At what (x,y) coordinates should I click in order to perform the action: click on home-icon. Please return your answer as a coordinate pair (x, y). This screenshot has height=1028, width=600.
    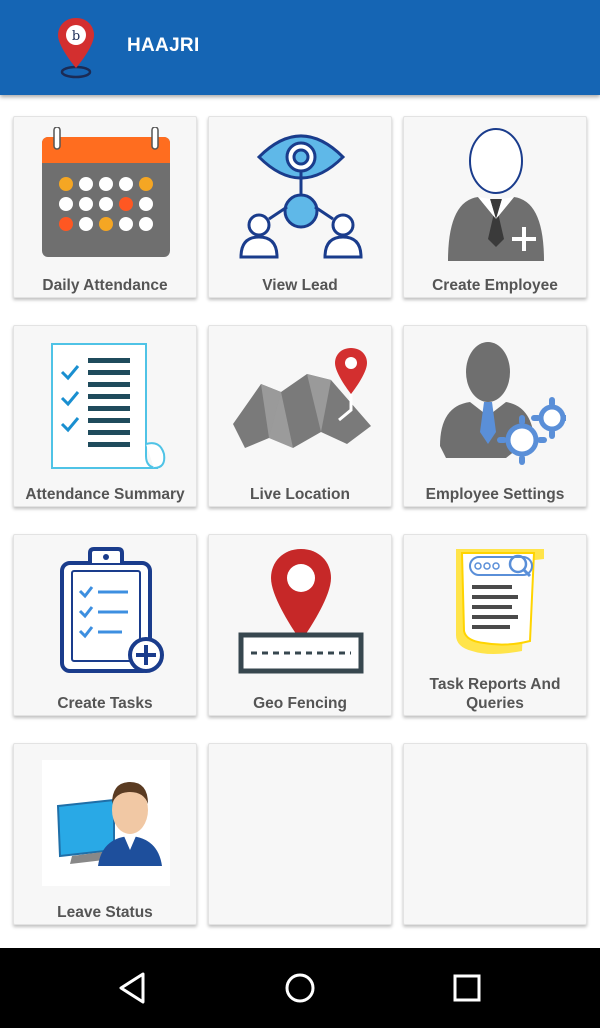
    Looking at the image, I should click on (300, 988).